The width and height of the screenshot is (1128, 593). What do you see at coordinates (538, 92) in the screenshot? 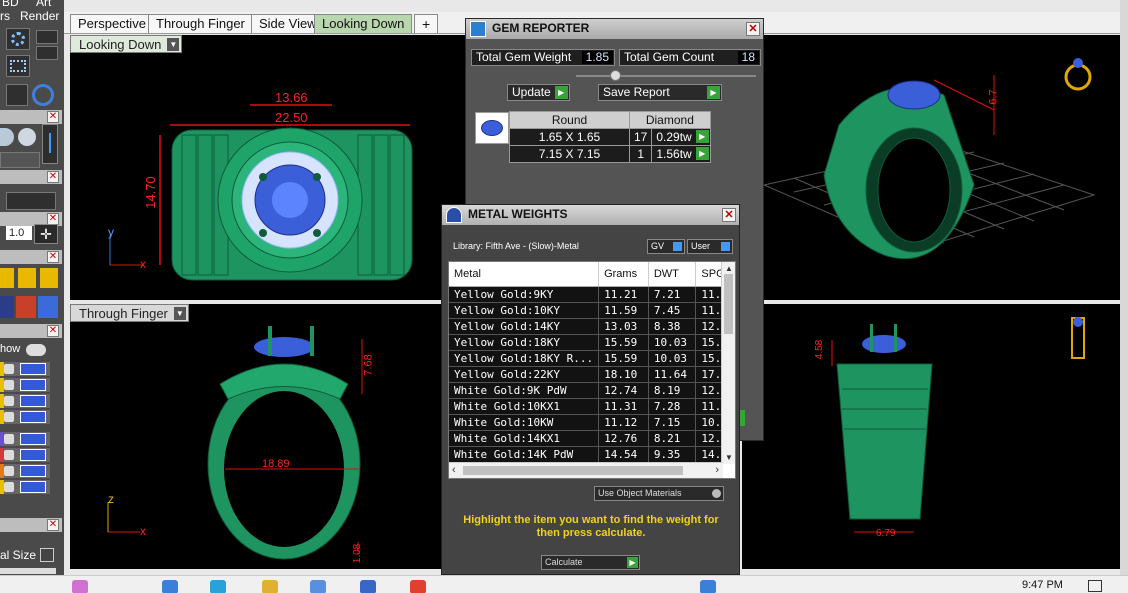
I see `update-button: Update ▶` at bounding box center [538, 92].